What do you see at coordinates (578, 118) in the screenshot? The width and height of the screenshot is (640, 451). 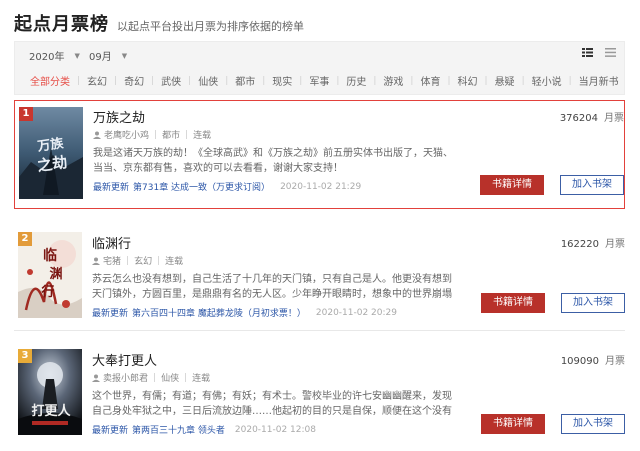 I see `vote-number: 376204` at bounding box center [578, 118].